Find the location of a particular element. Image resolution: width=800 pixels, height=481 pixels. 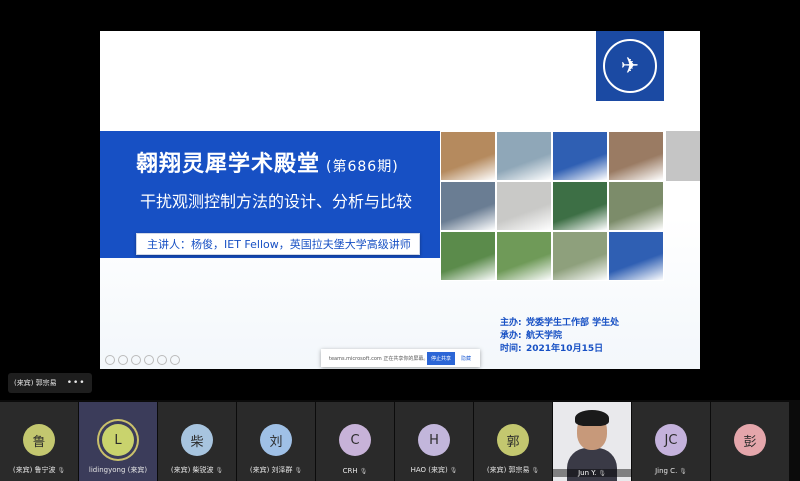

participant-avatar: 柴 is located at coordinates (197, 440).